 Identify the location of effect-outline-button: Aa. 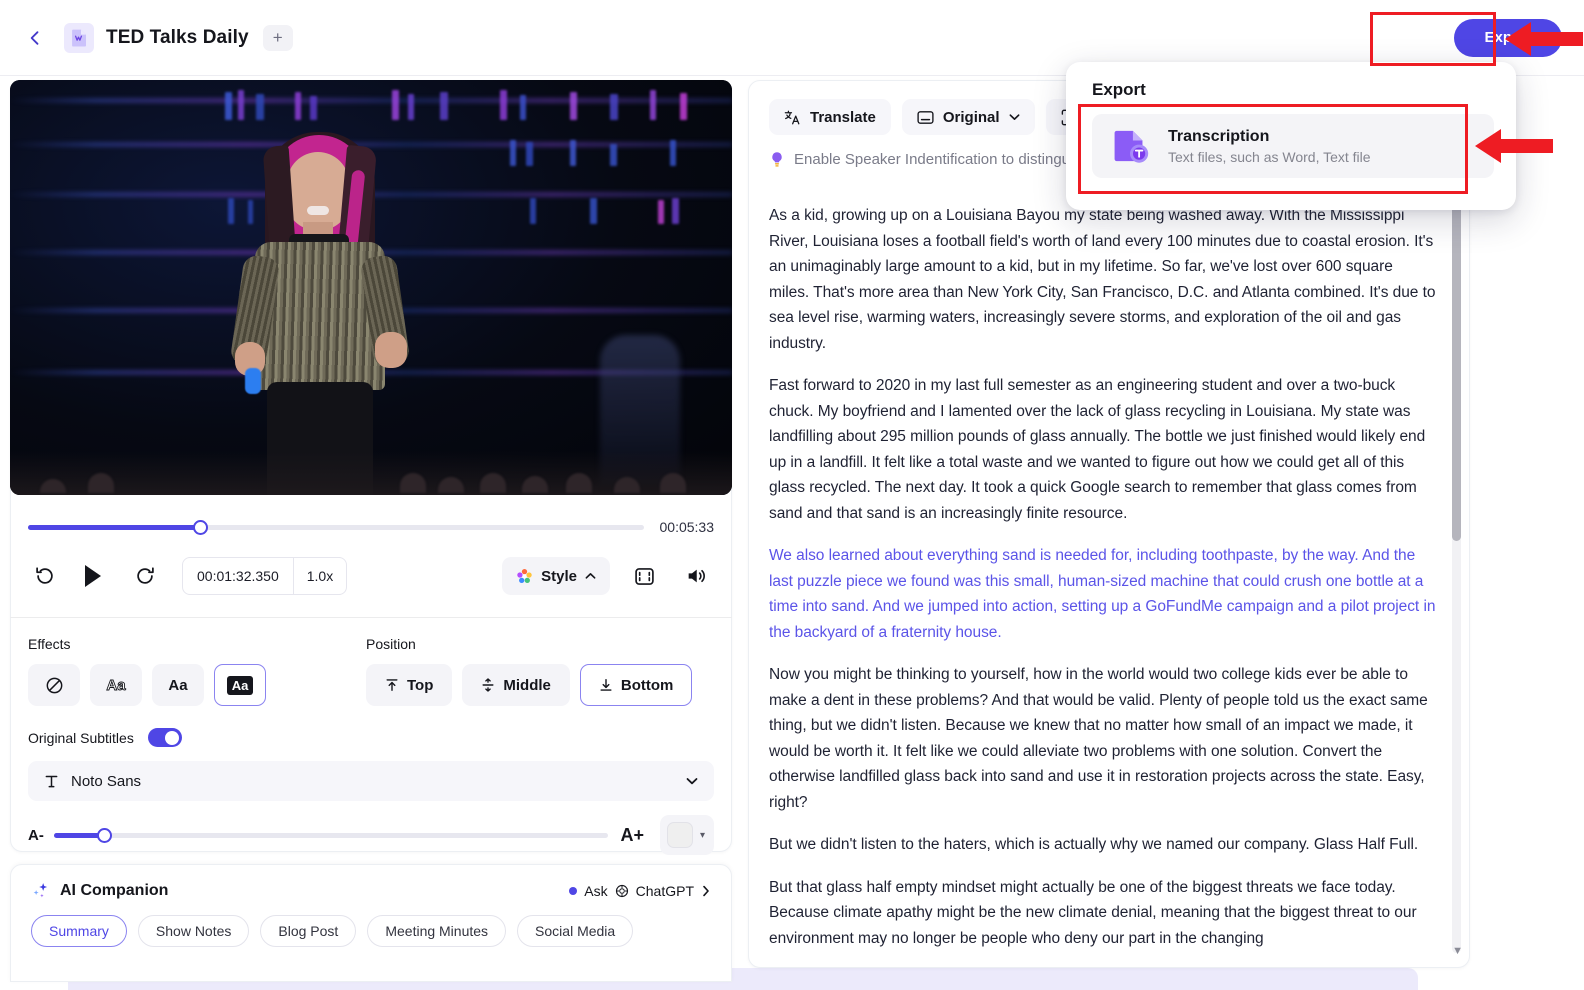
(116, 685).